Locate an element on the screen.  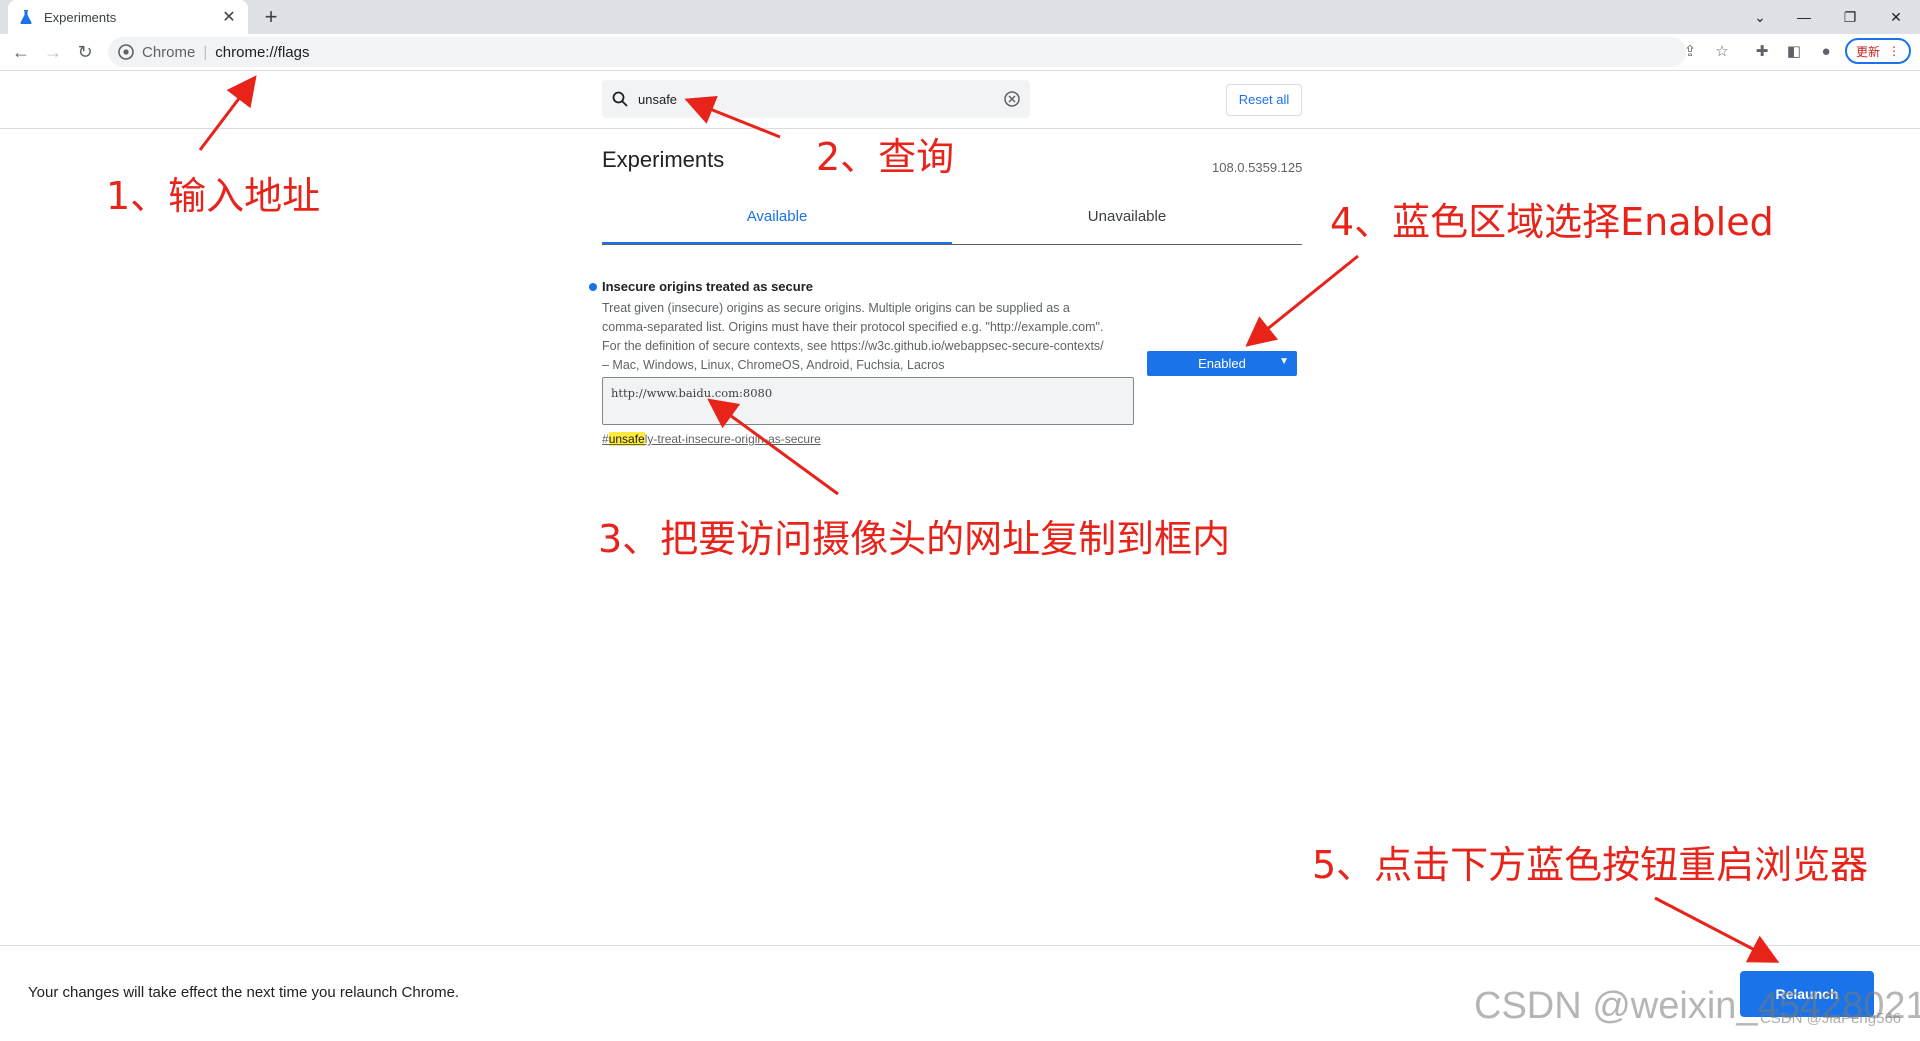
flags-tabs: Available Unavailable is located at coordinates (952, 222).